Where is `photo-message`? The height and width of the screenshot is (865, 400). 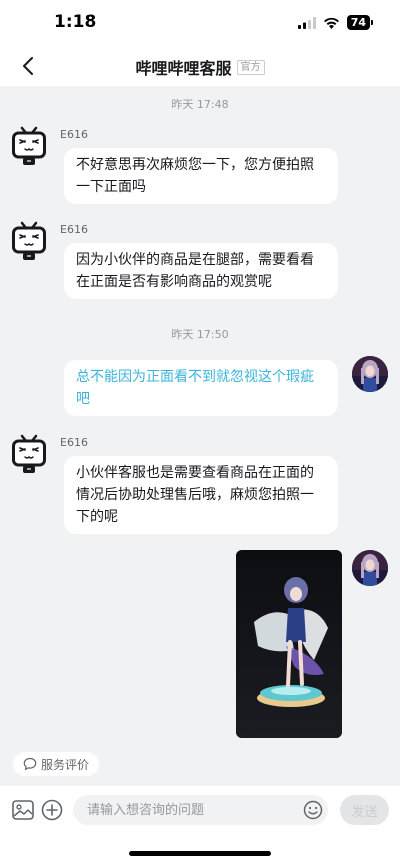
photo-message is located at coordinates (289, 644).